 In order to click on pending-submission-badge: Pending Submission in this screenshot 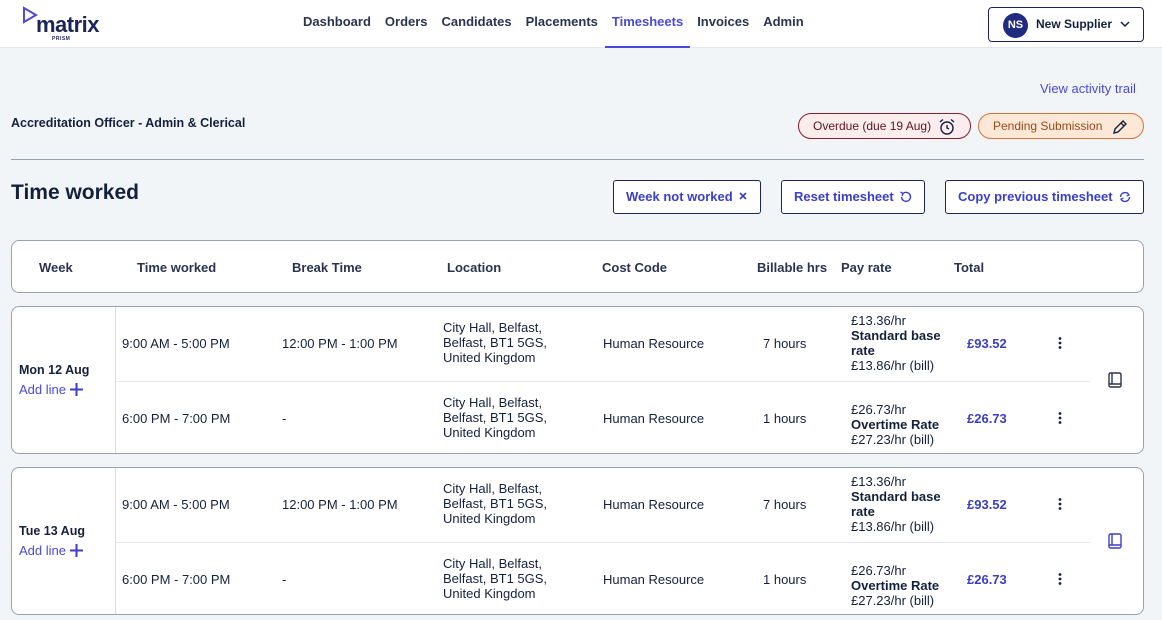, I will do `click(1061, 126)`.